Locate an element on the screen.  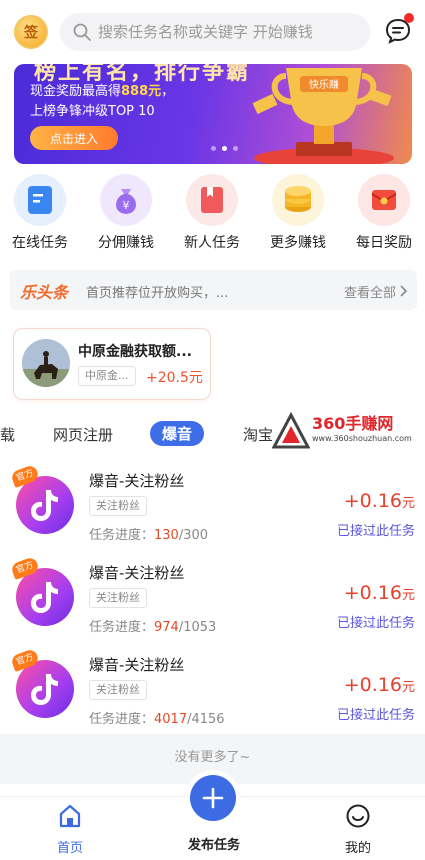
menu-item-online-task: 在线任务 is located at coordinates (40, 213).